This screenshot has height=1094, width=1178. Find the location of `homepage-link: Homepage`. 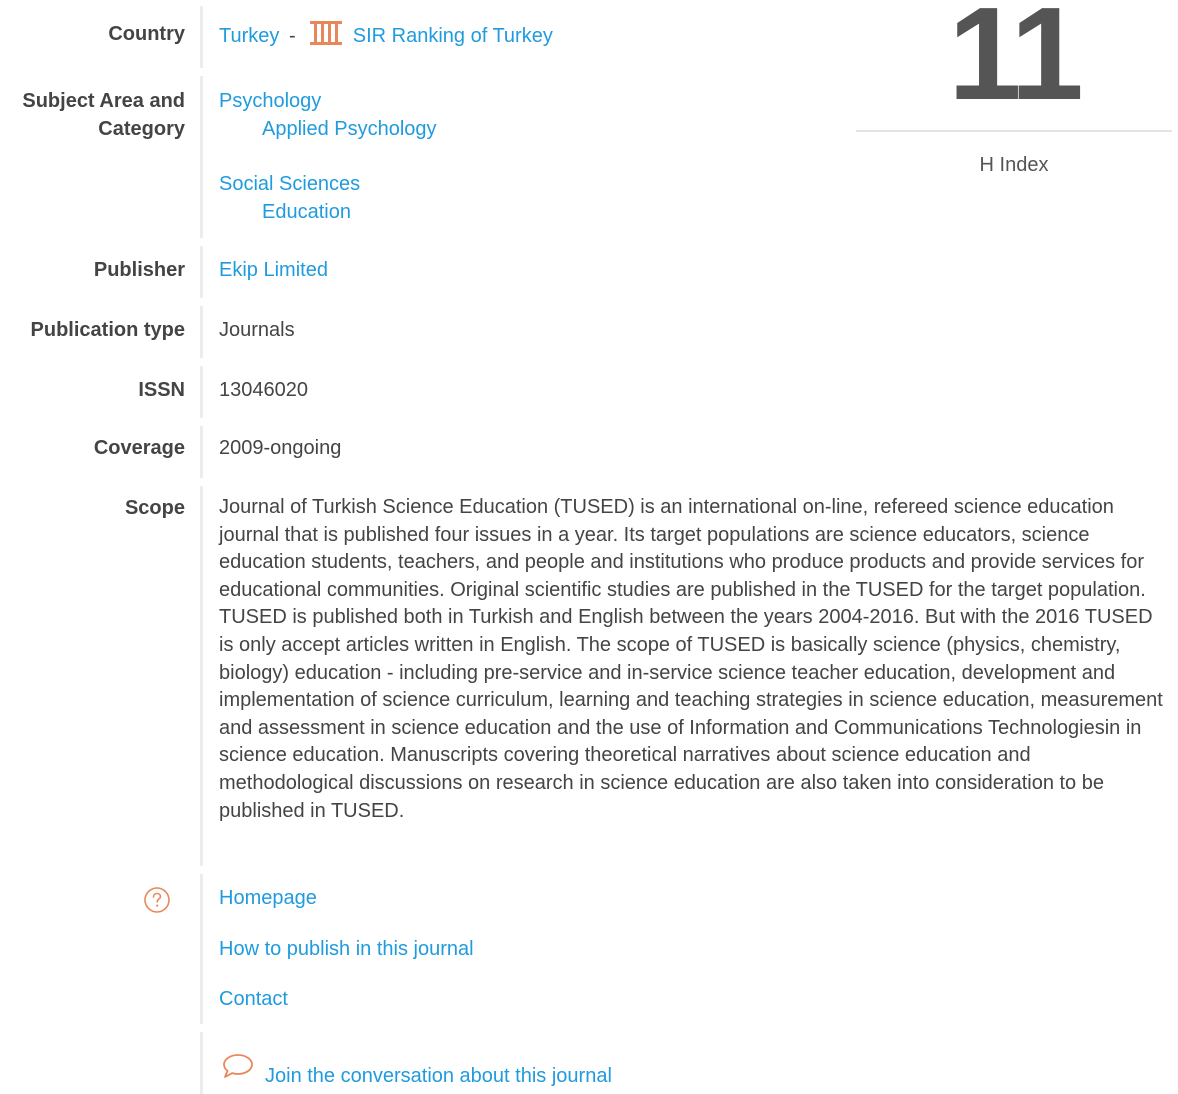

homepage-link: Homepage is located at coordinates (268, 898).